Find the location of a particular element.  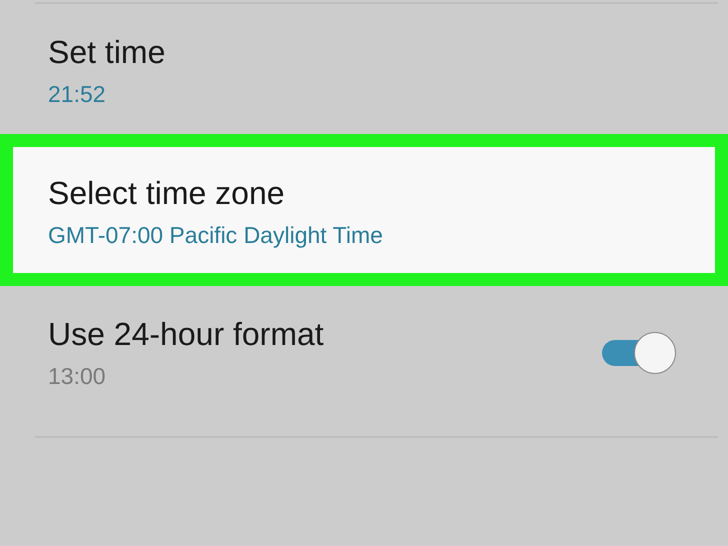

setting-value: 13:00 is located at coordinates (77, 376).